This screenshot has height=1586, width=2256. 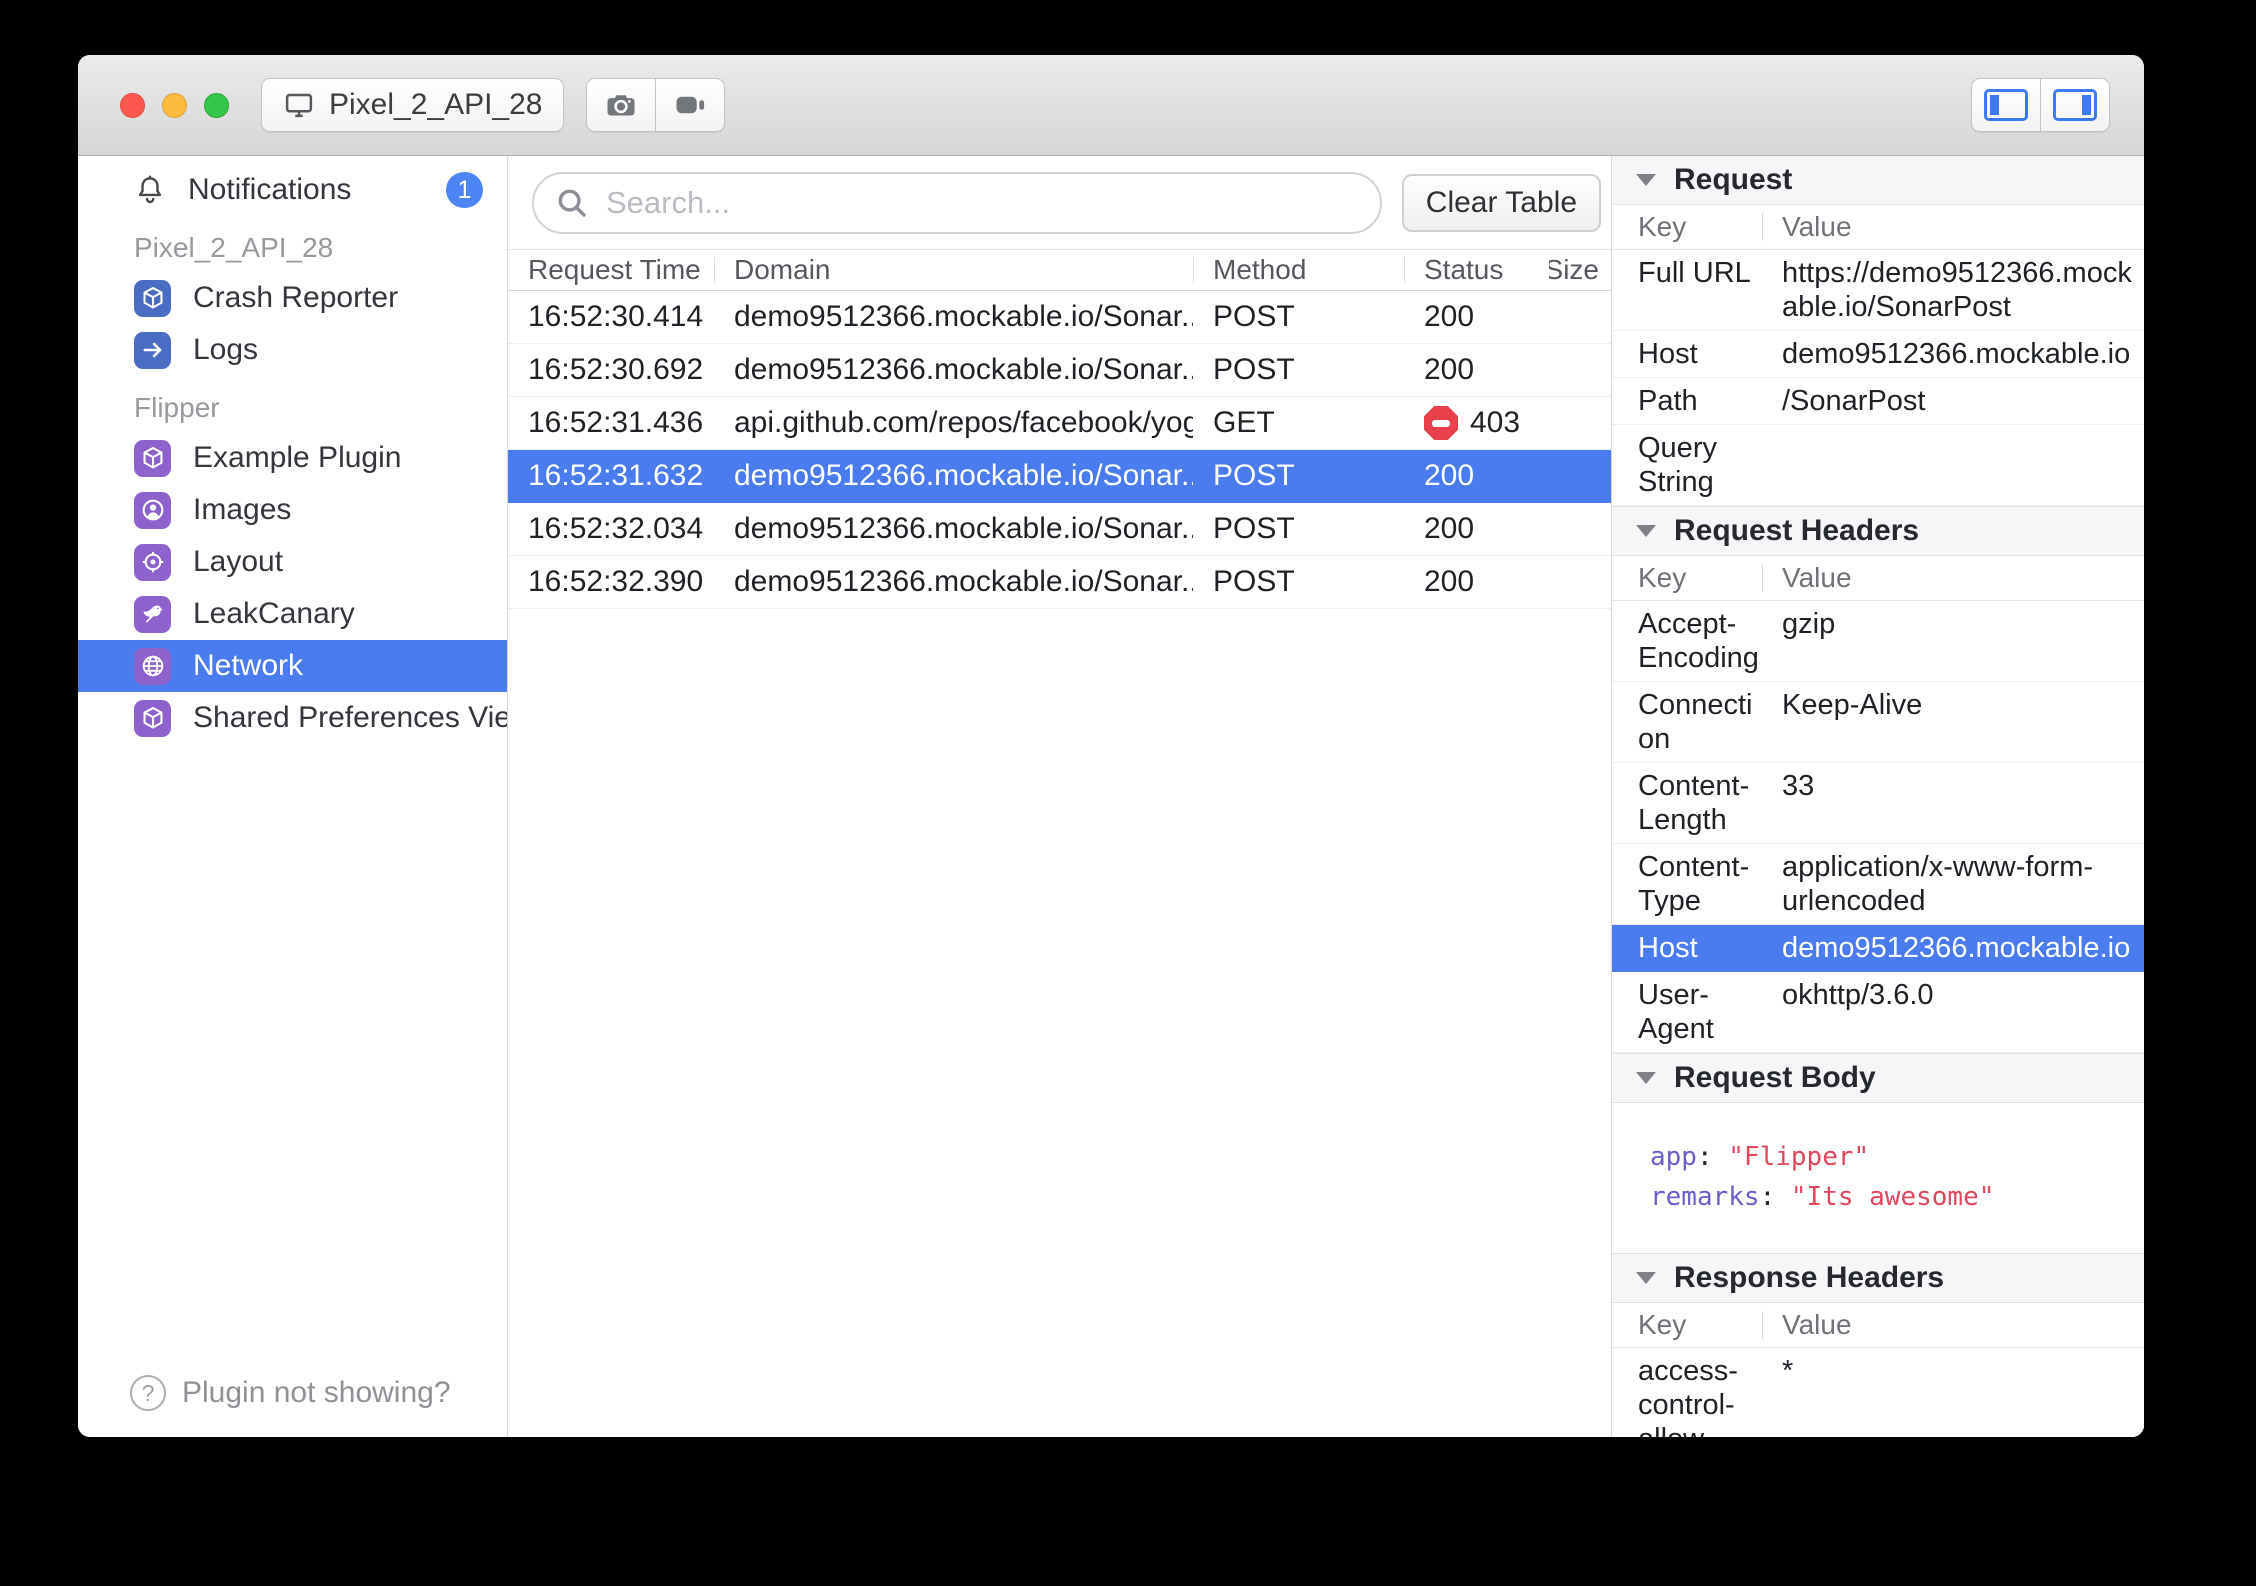 What do you see at coordinates (292, 718) in the screenshot?
I see `sidebar-item-shared-preferences-viewer: Shared Preferences Viewer` at bounding box center [292, 718].